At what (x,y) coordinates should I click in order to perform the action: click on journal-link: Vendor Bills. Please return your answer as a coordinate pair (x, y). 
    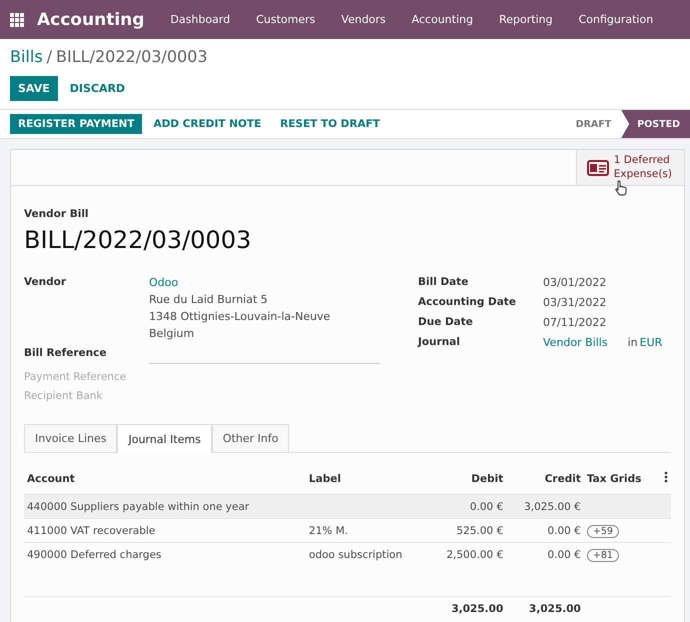
    Looking at the image, I should click on (575, 342).